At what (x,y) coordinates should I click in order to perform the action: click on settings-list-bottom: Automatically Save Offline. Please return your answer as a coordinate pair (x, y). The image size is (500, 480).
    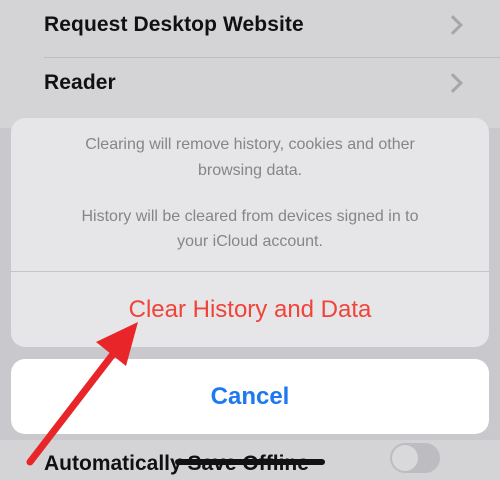
    Looking at the image, I should click on (250, 457).